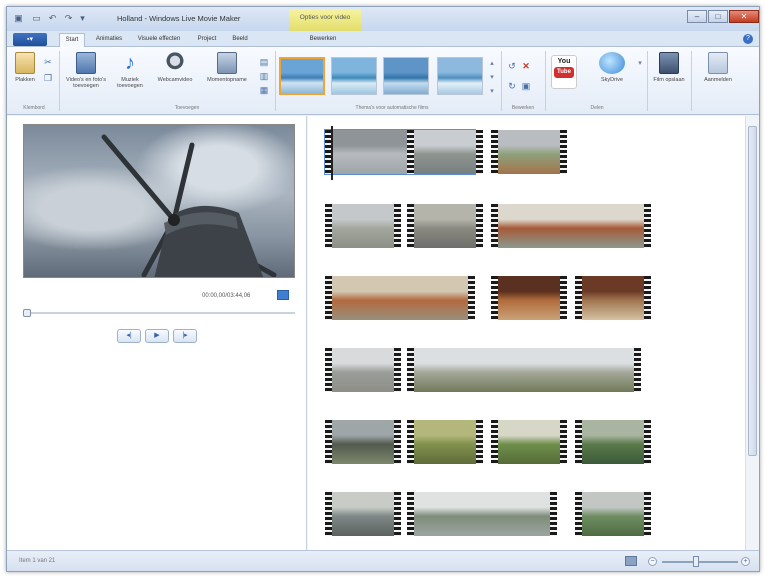  I want to click on zoom-slider, so click(700, 562).